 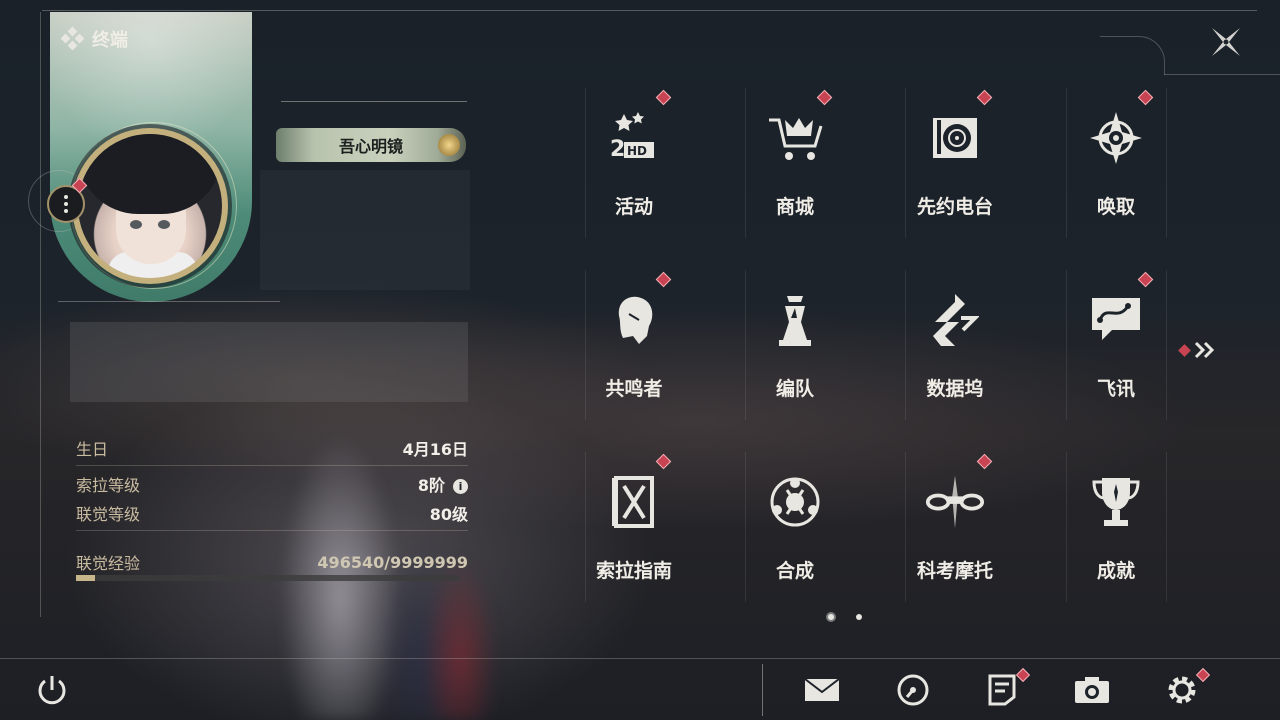 I want to click on camera-button, so click(x=1092, y=690).